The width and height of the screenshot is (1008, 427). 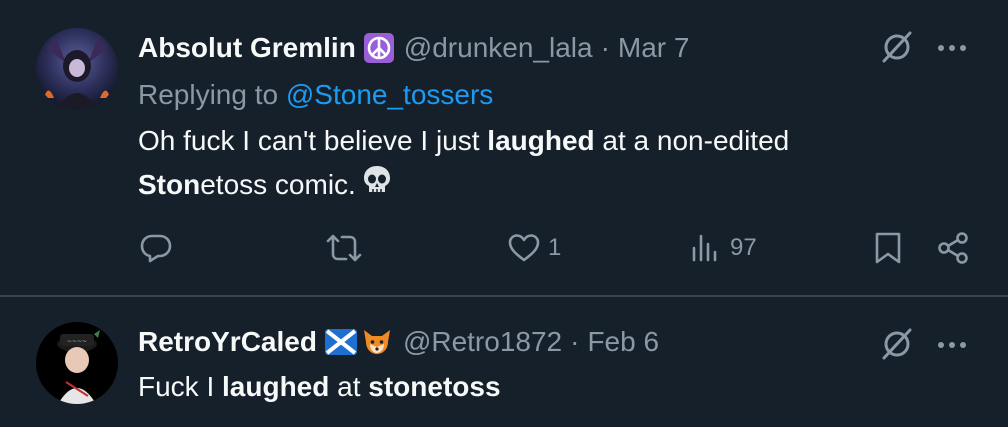 I want to click on bookmark-icon, so click(x=888, y=248).